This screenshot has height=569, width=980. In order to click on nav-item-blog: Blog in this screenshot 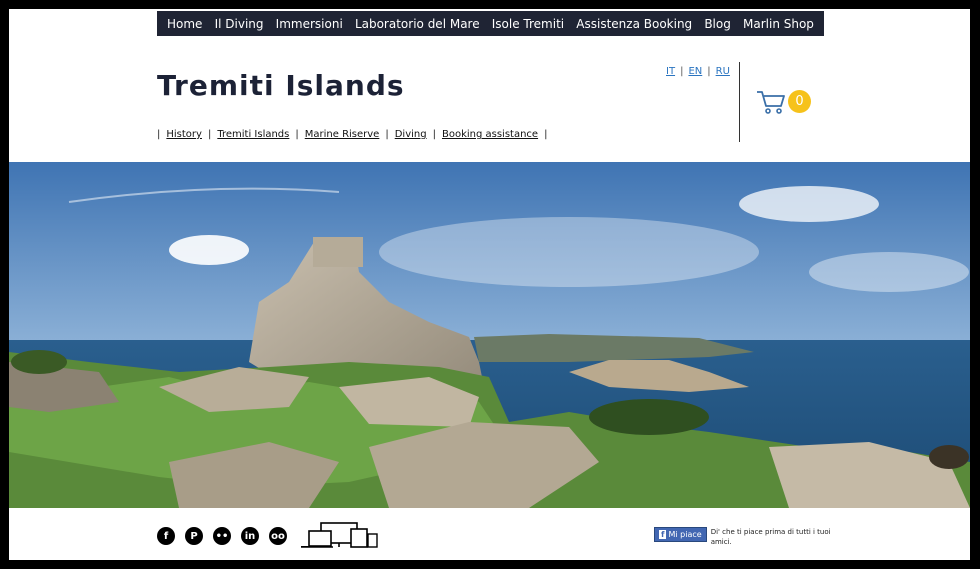, I will do `click(717, 24)`.